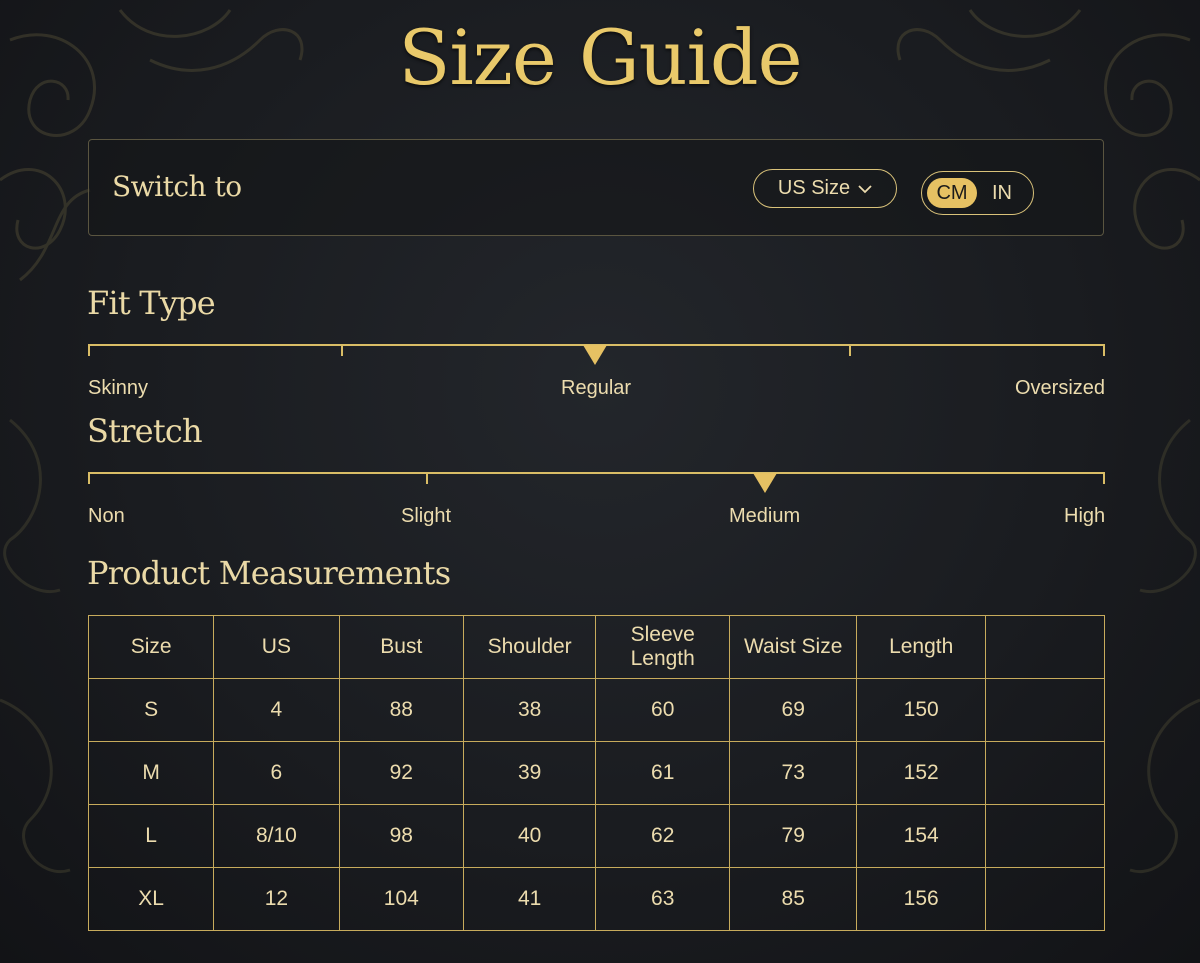 This screenshot has height=963, width=1200. I want to click on table-cell: M, so click(151, 773).